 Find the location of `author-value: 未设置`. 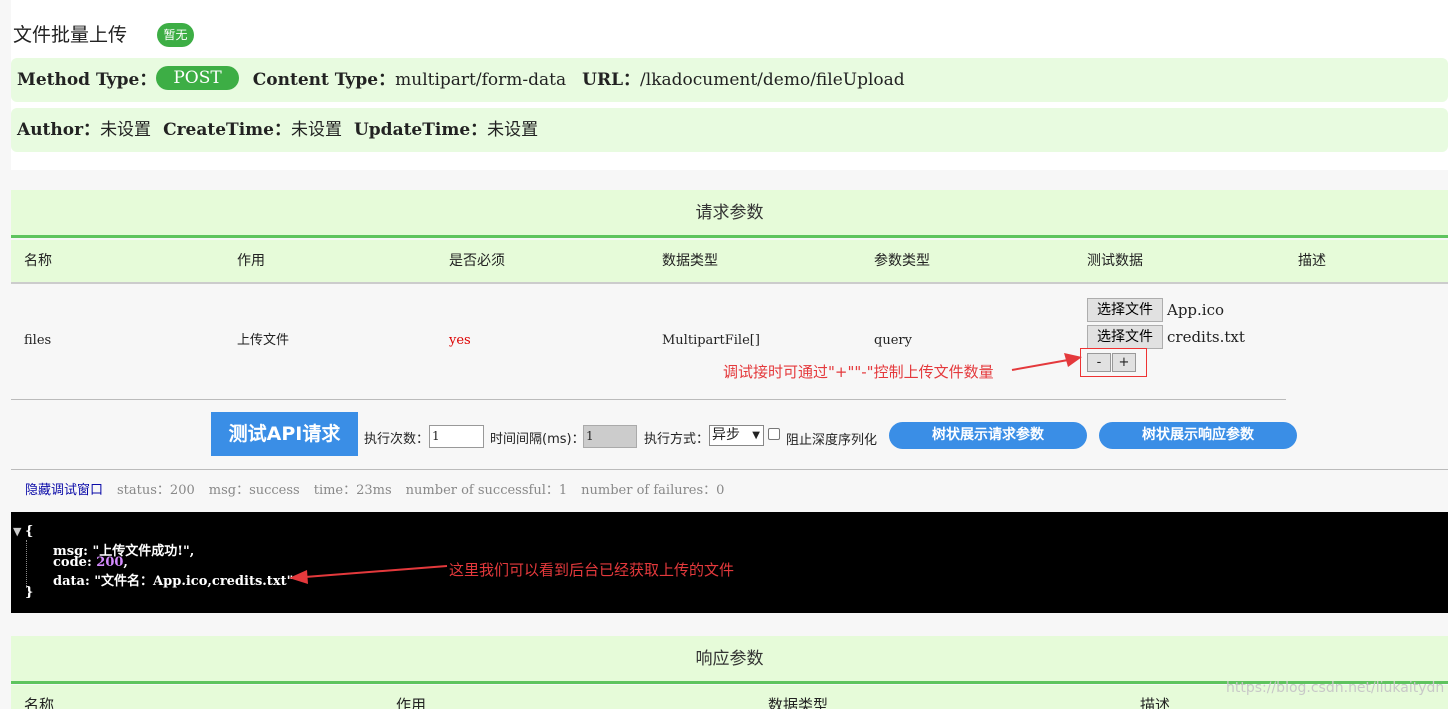

author-value: 未设置 is located at coordinates (126, 130).